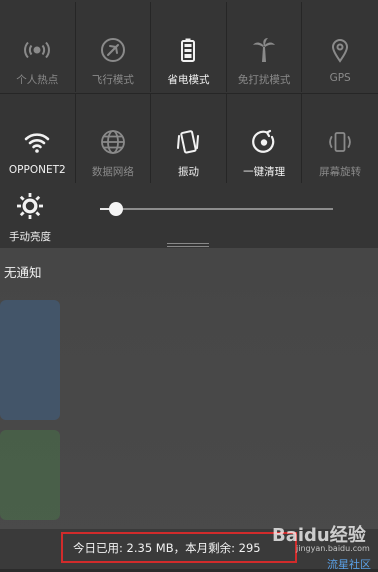 This screenshot has height=572, width=378. Describe the element at coordinates (115, 209) in the screenshot. I see `brightness-slider-thumb` at that location.